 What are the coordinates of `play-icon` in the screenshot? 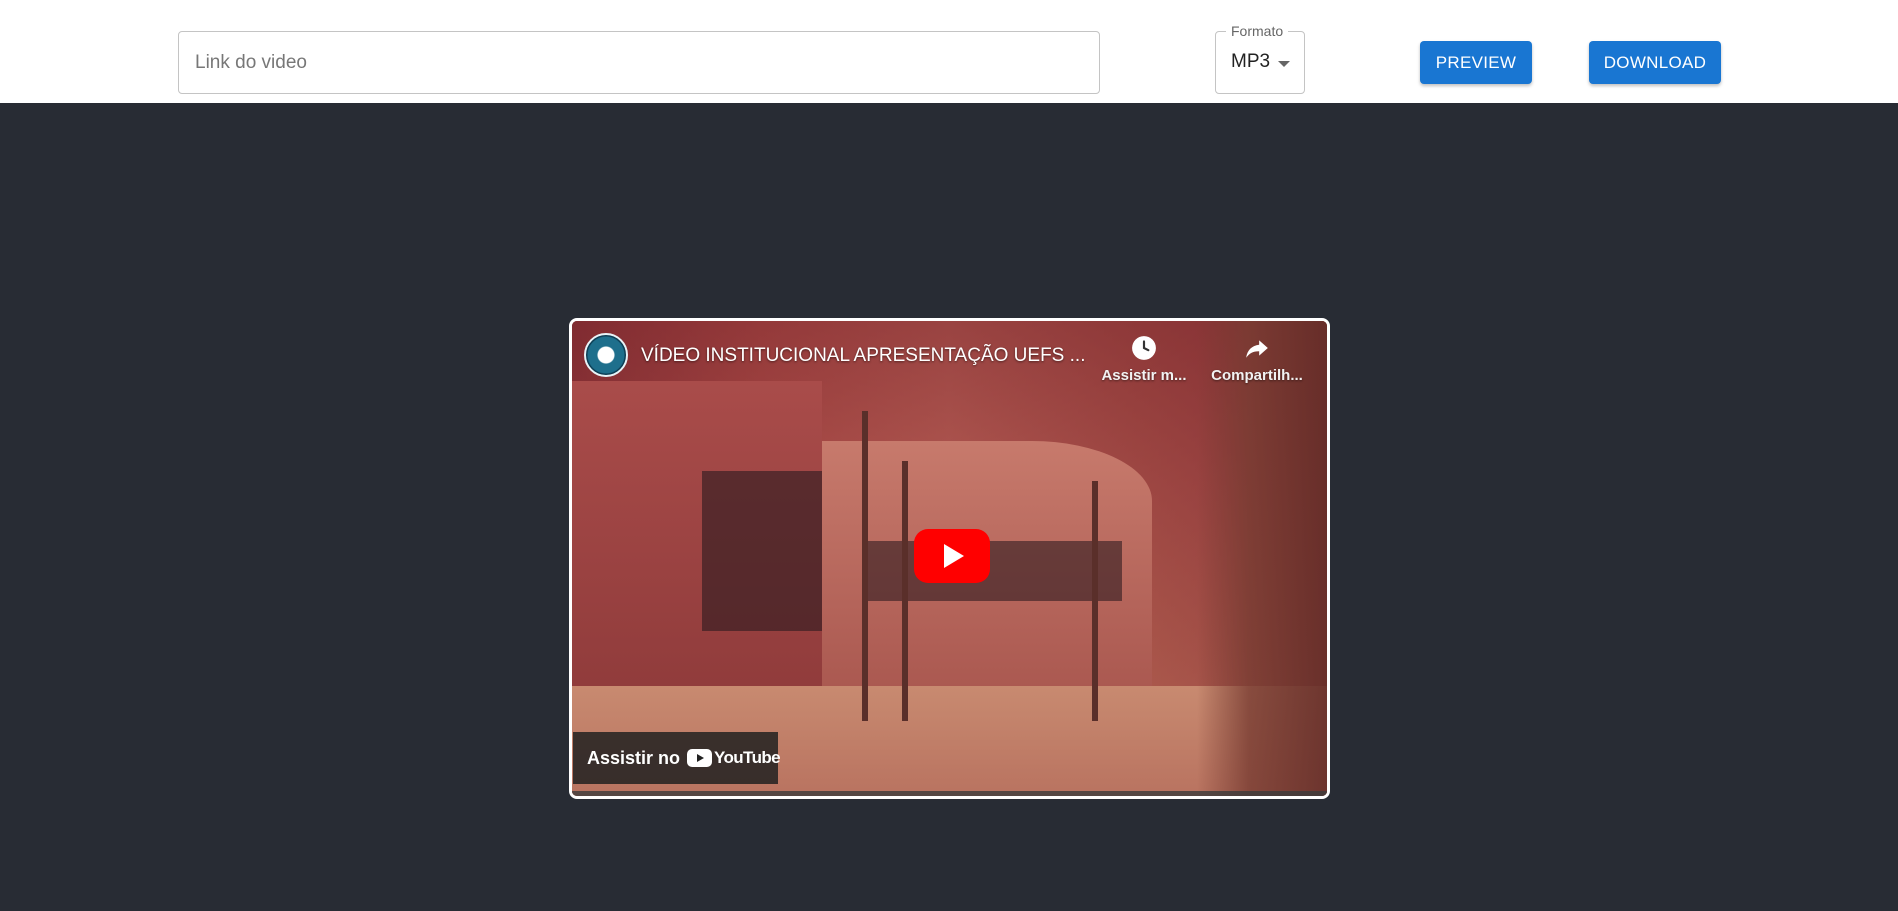 It's located at (954, 556).